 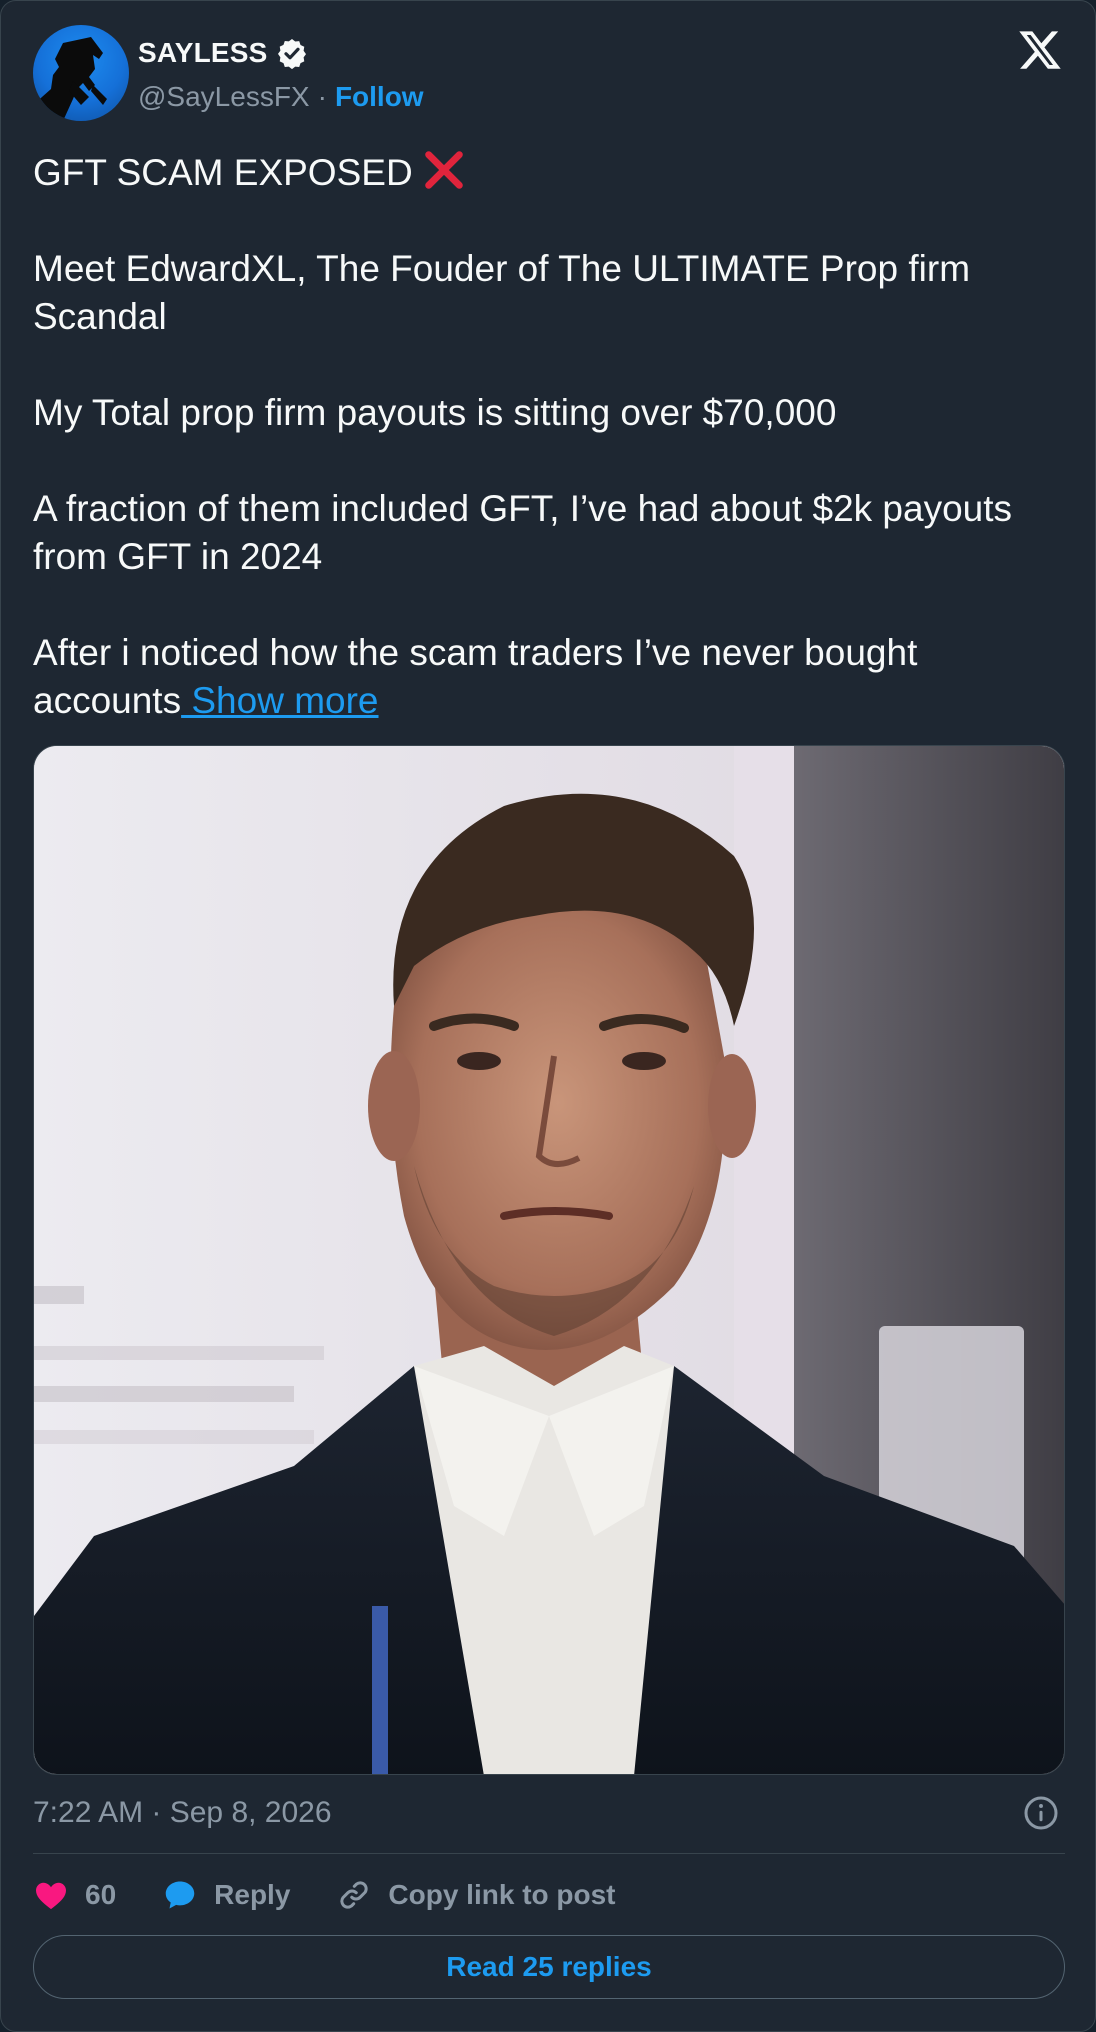 I want to click on divider, so click(x=549, y=1853).